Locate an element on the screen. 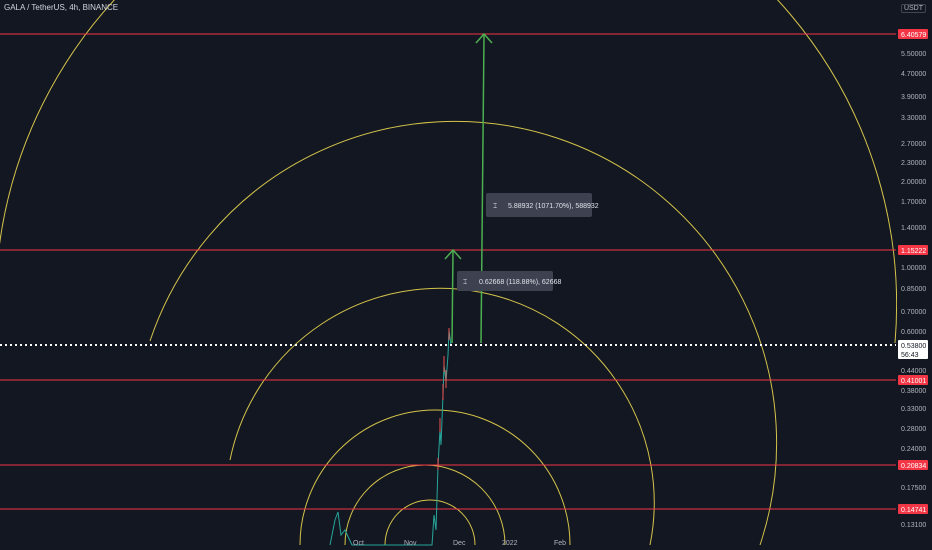 The width and height of the screenshot is (932, 550). y-tick-label: 1.00000 is located at coordinates (913, 268).